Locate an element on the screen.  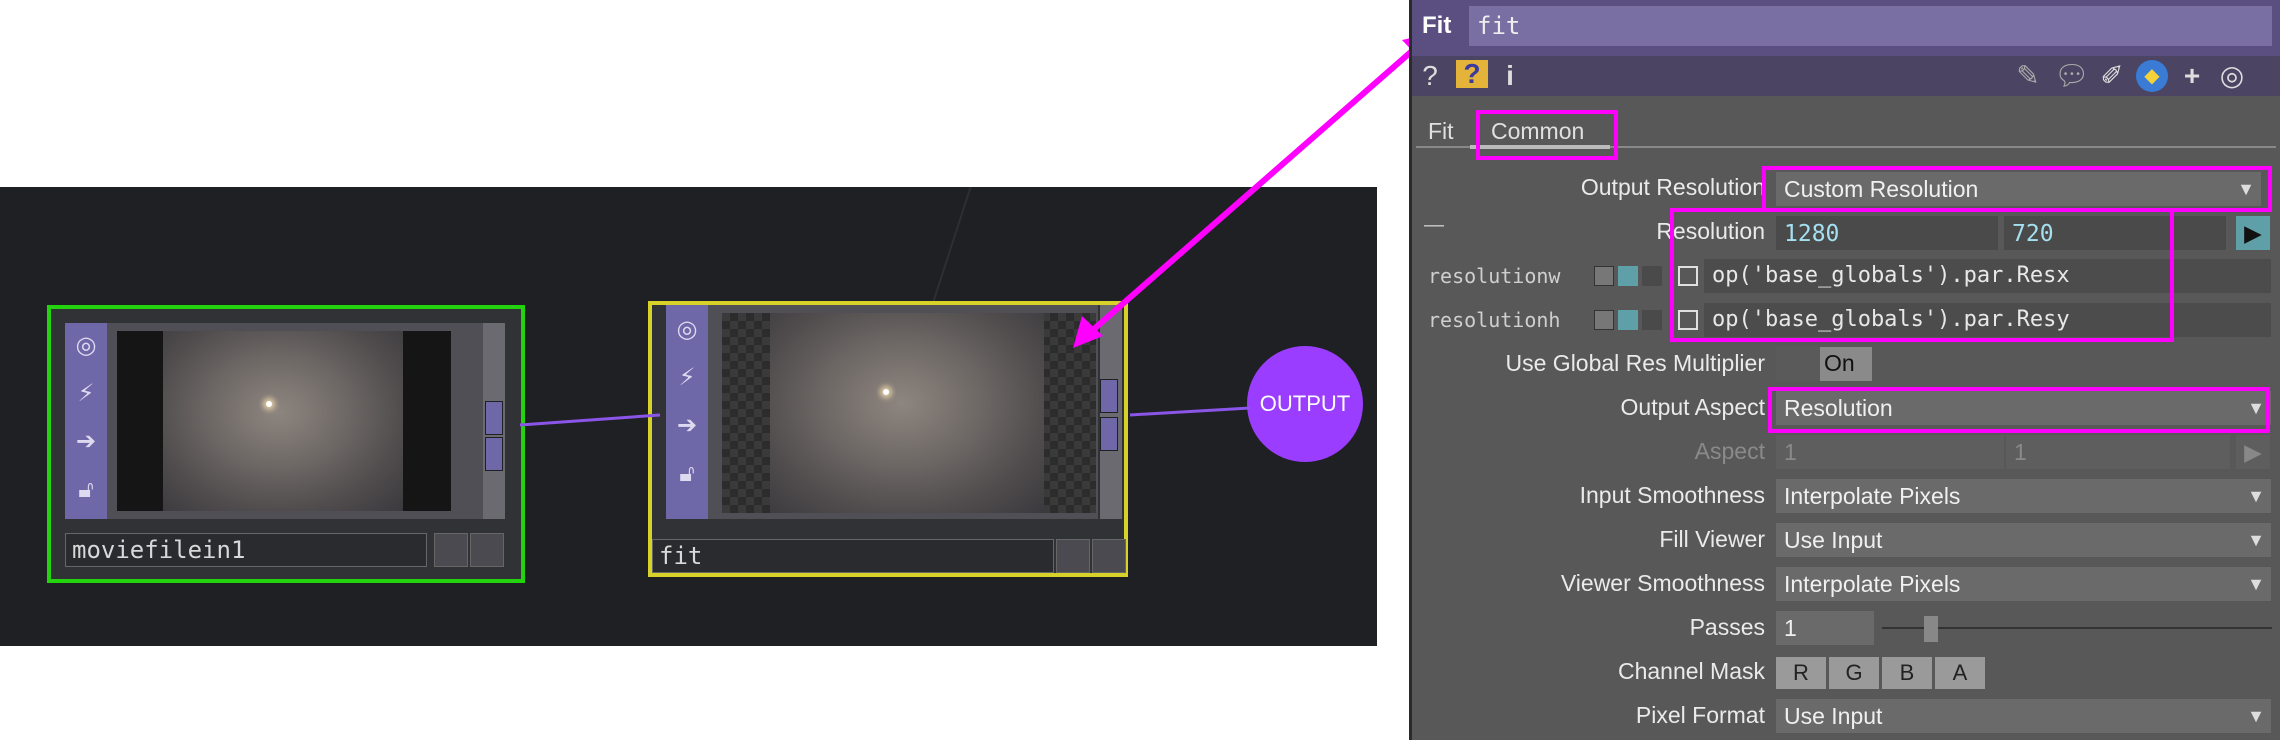
add-icon: + is located at coordinates (2192, 76).